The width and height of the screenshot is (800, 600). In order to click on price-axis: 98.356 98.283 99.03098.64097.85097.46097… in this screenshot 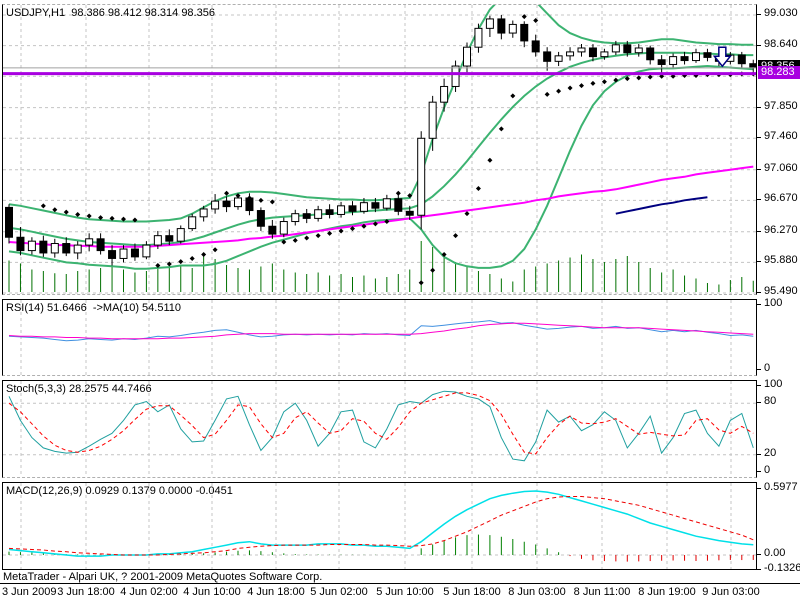, I will do `click(778, 287)`.